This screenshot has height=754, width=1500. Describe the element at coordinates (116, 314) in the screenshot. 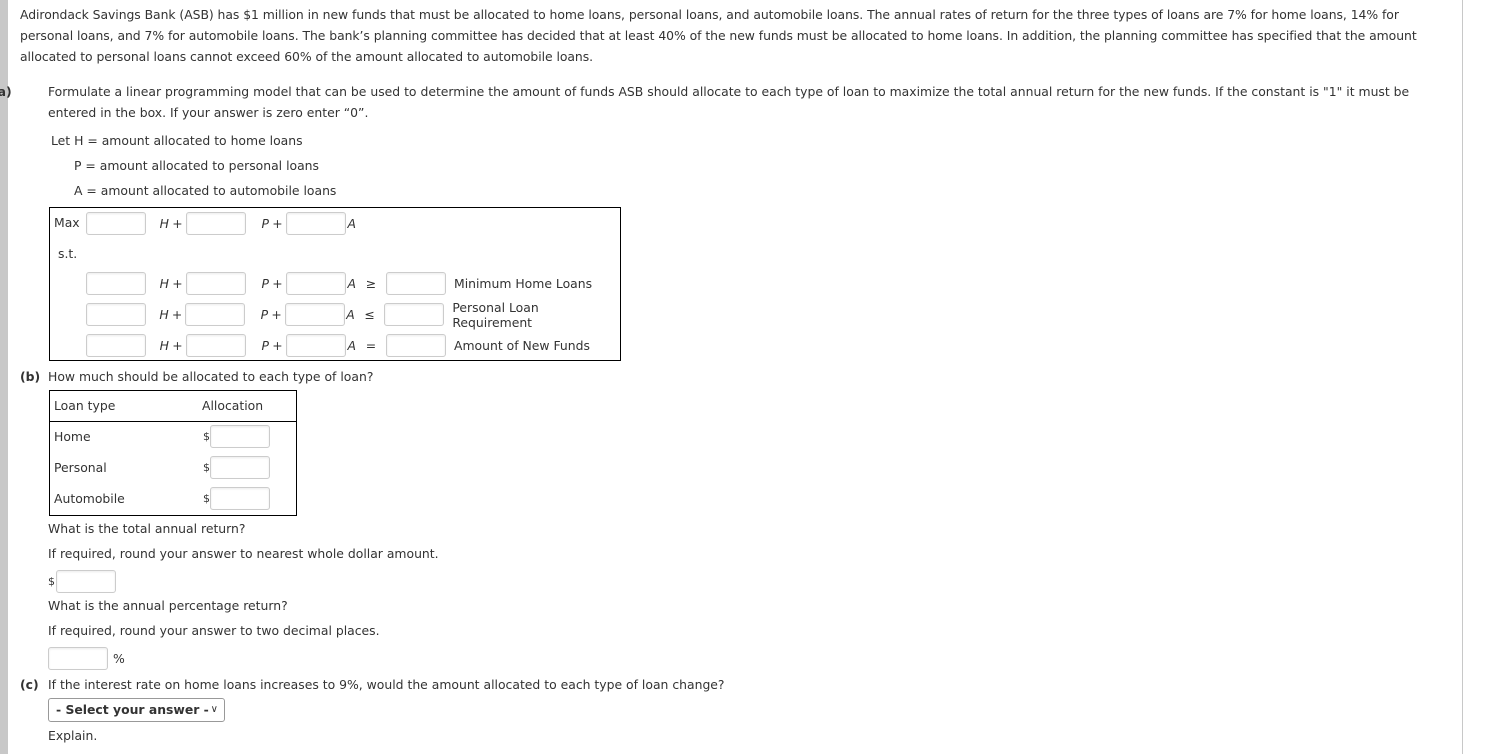

I see `constraint-2-coef-h-input` at that location.